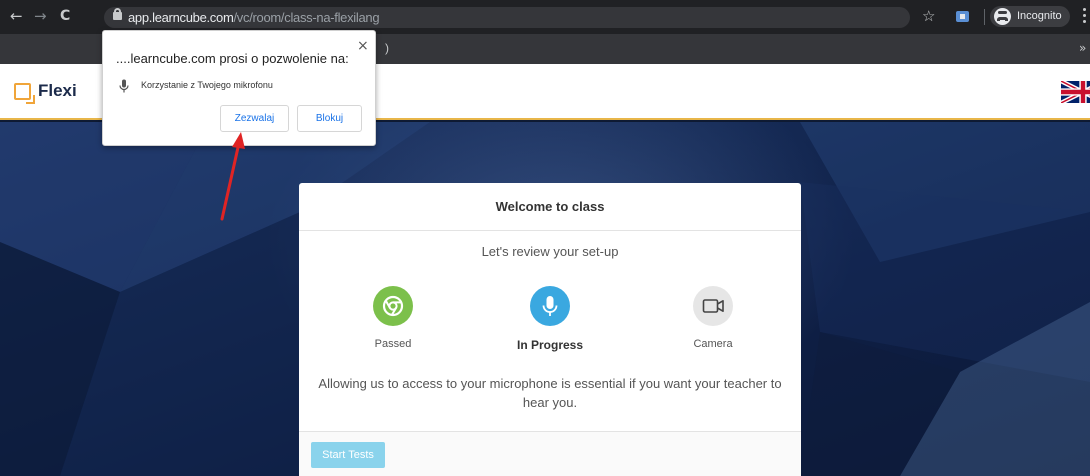 This screenshot has width=1090, height=476. Describe the element at coordinates (232, 176) in the screenshot. I see `annotation-arrow` at that location.